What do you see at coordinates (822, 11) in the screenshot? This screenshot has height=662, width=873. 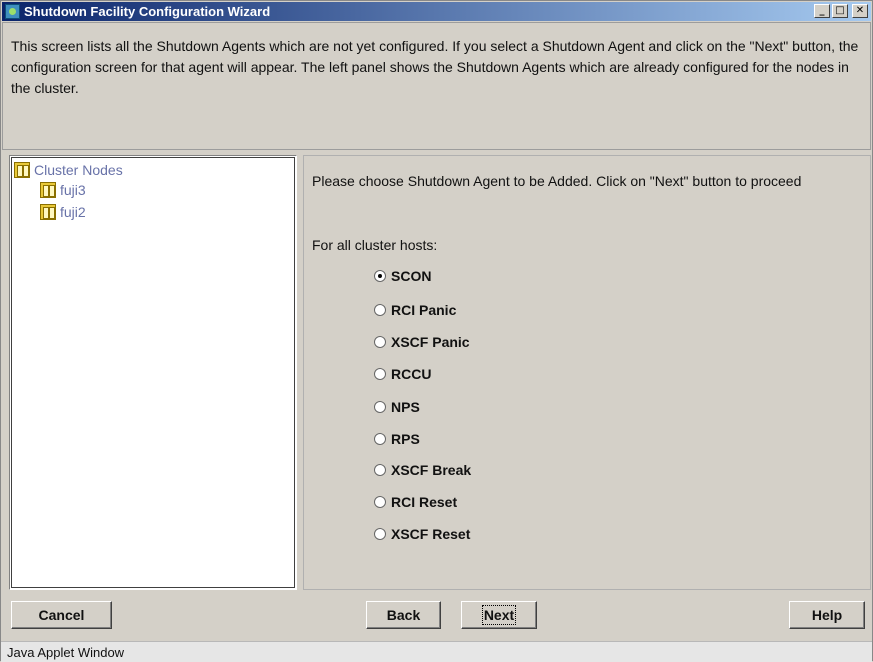 I see `minimize-button: _` at bounding box center [822, 11].